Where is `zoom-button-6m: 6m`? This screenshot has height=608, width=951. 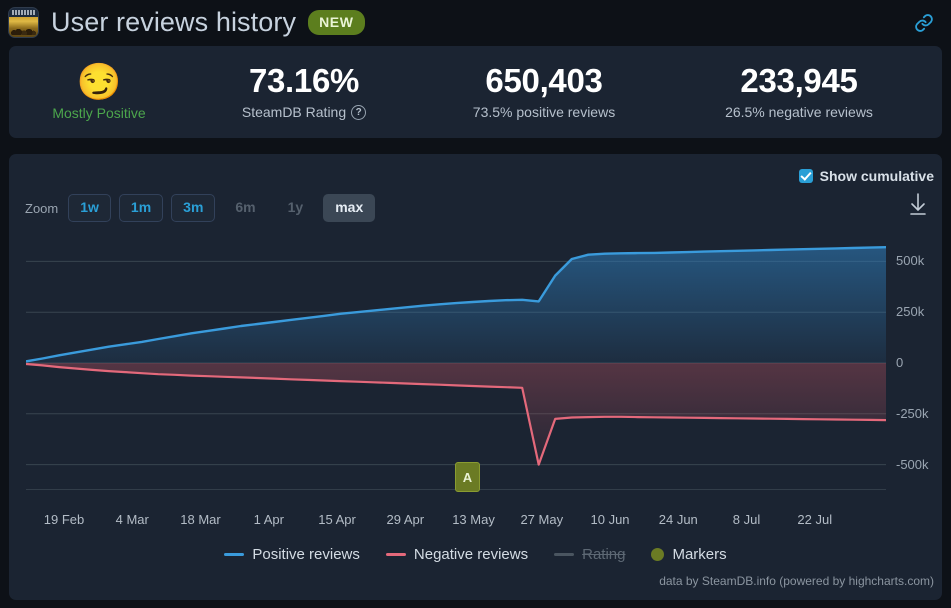
zoom-button-6m: 6m is located at coordinates (245, 207).